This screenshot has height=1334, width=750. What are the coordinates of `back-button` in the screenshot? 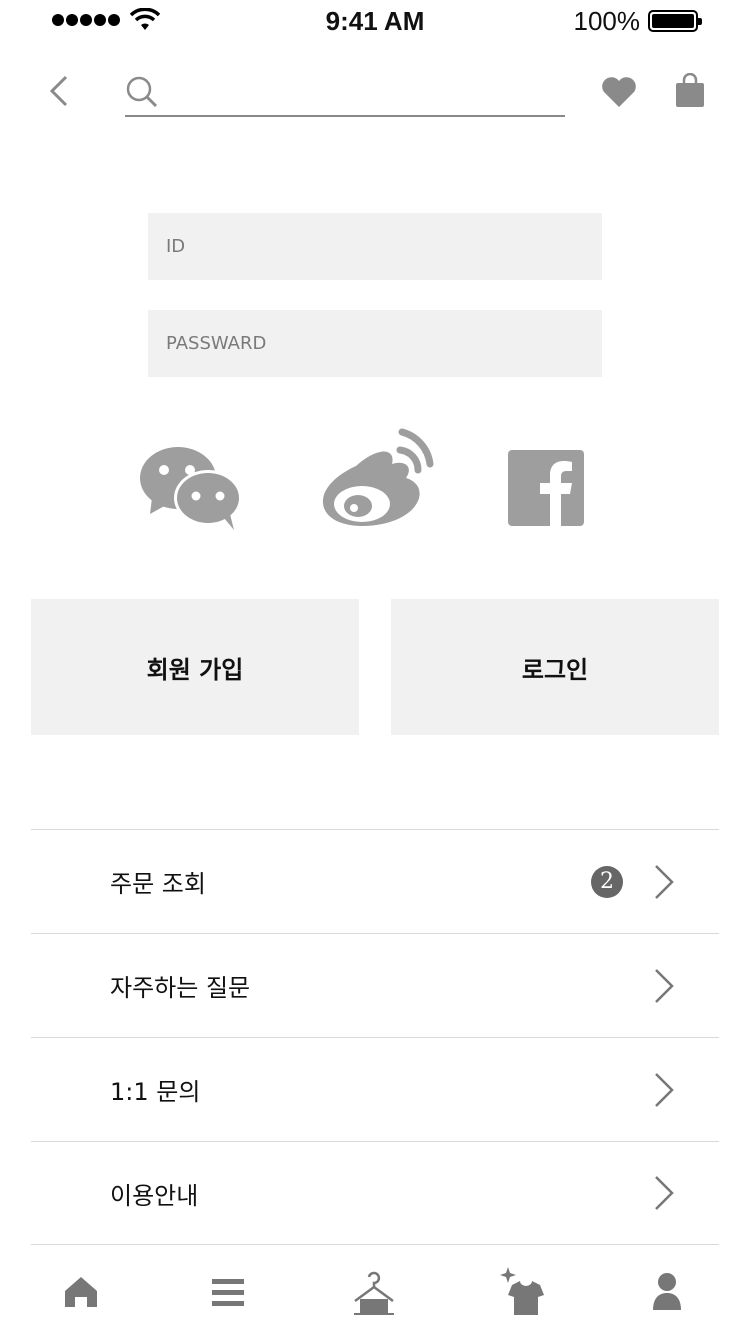 It's located at (60, 91).